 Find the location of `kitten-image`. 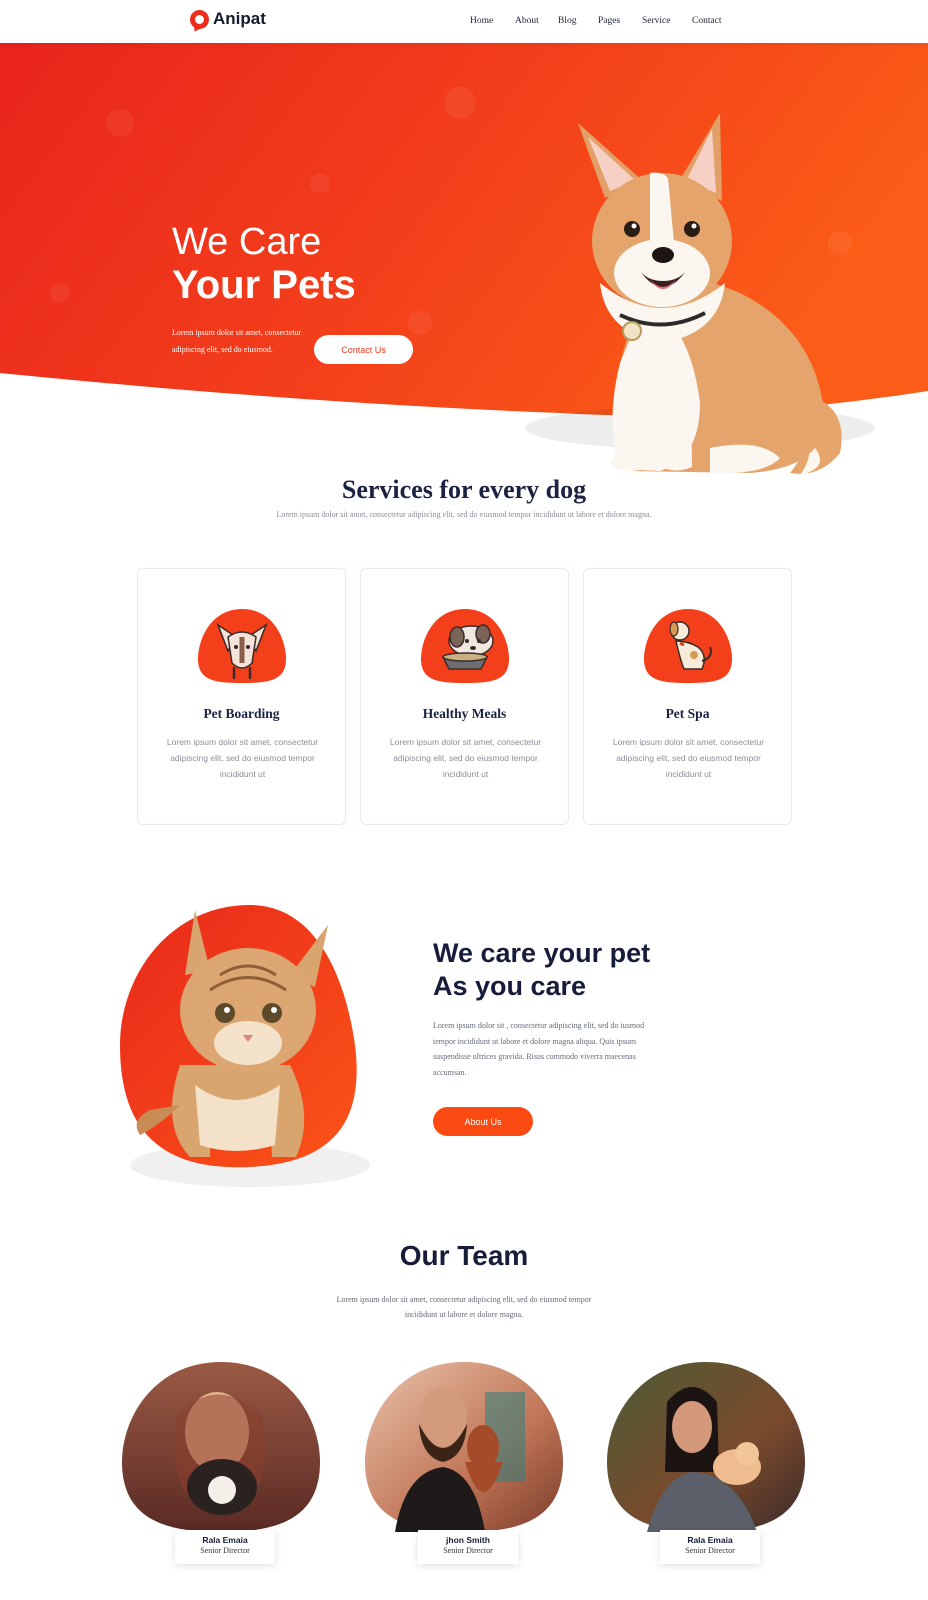

kitten-image is located at coordinates (245, 1046).